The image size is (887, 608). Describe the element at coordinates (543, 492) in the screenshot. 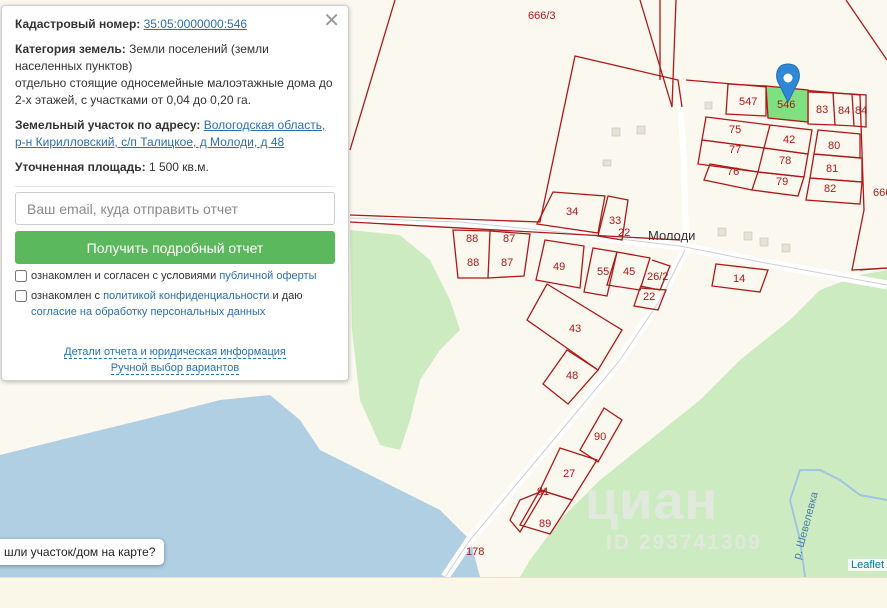

I see `plot-label: 91` at that location.